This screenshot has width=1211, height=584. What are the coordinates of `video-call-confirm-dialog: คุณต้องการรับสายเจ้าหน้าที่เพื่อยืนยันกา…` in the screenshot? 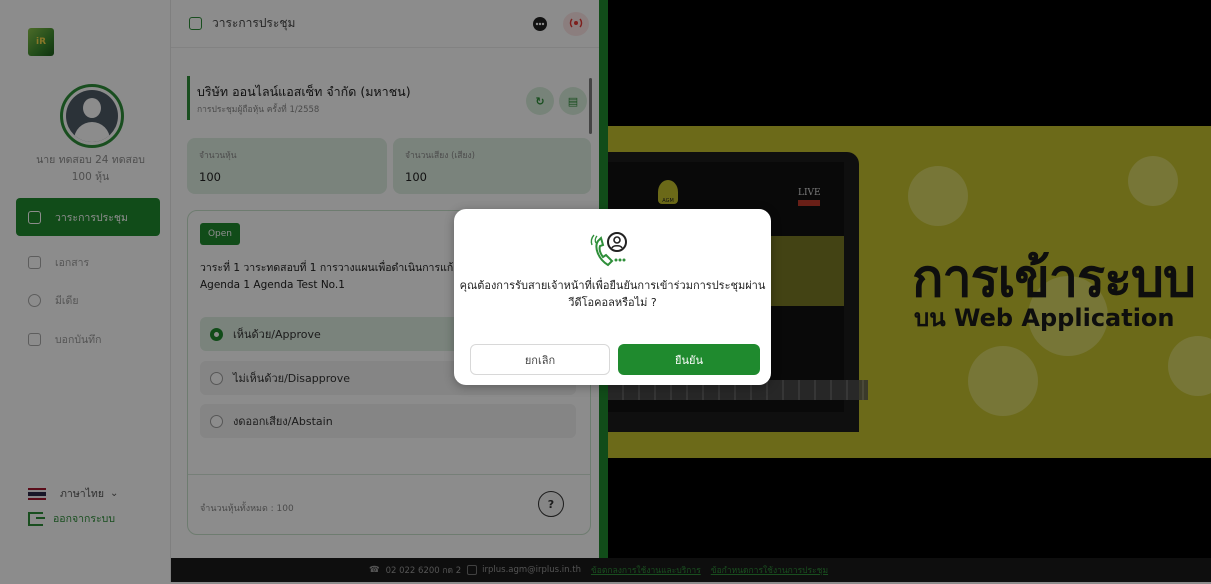 It's located at (612, 297).